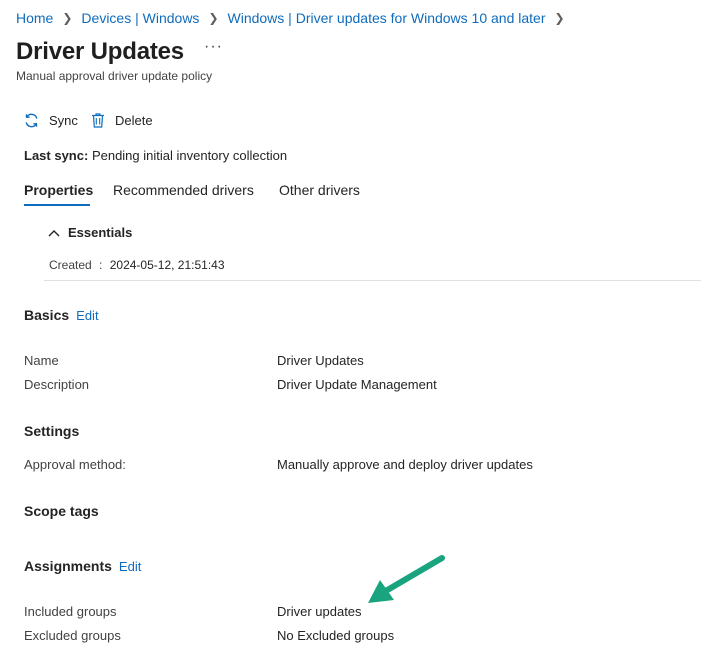 Image resolution: width=701 pixels, height=672 pixels. What do you see at coordinates (167, 265) in the screenshot?
I see `created-value: 2024-05-12, 21:51:43` at bounding box center [167, 265].